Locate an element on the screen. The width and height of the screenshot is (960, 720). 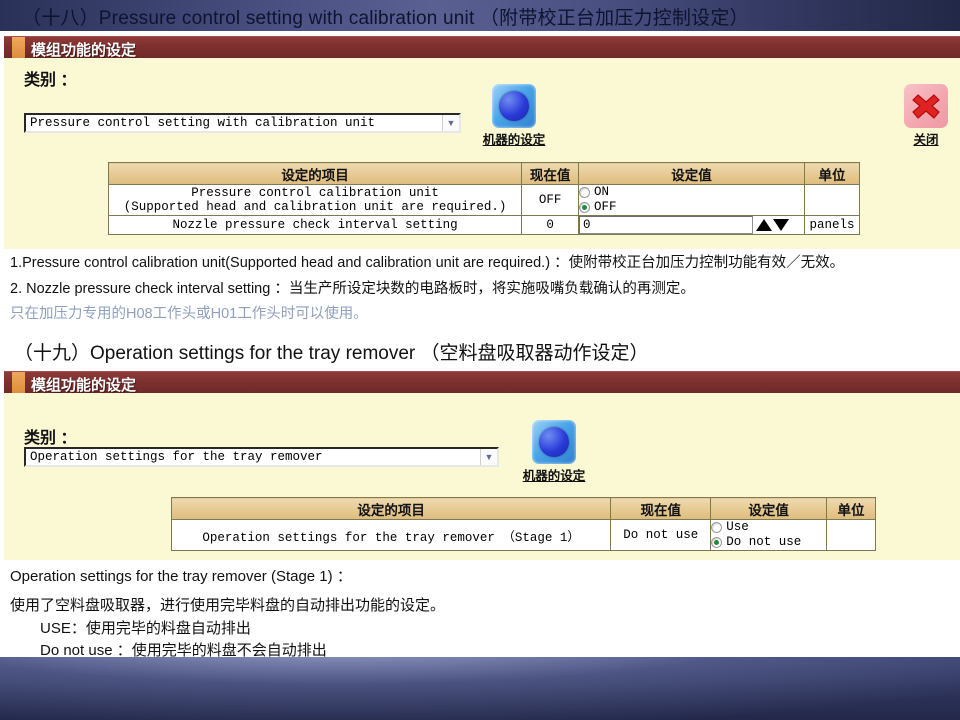
nozzle-interval-stepper: 0 is located at coordinates (691, 225).